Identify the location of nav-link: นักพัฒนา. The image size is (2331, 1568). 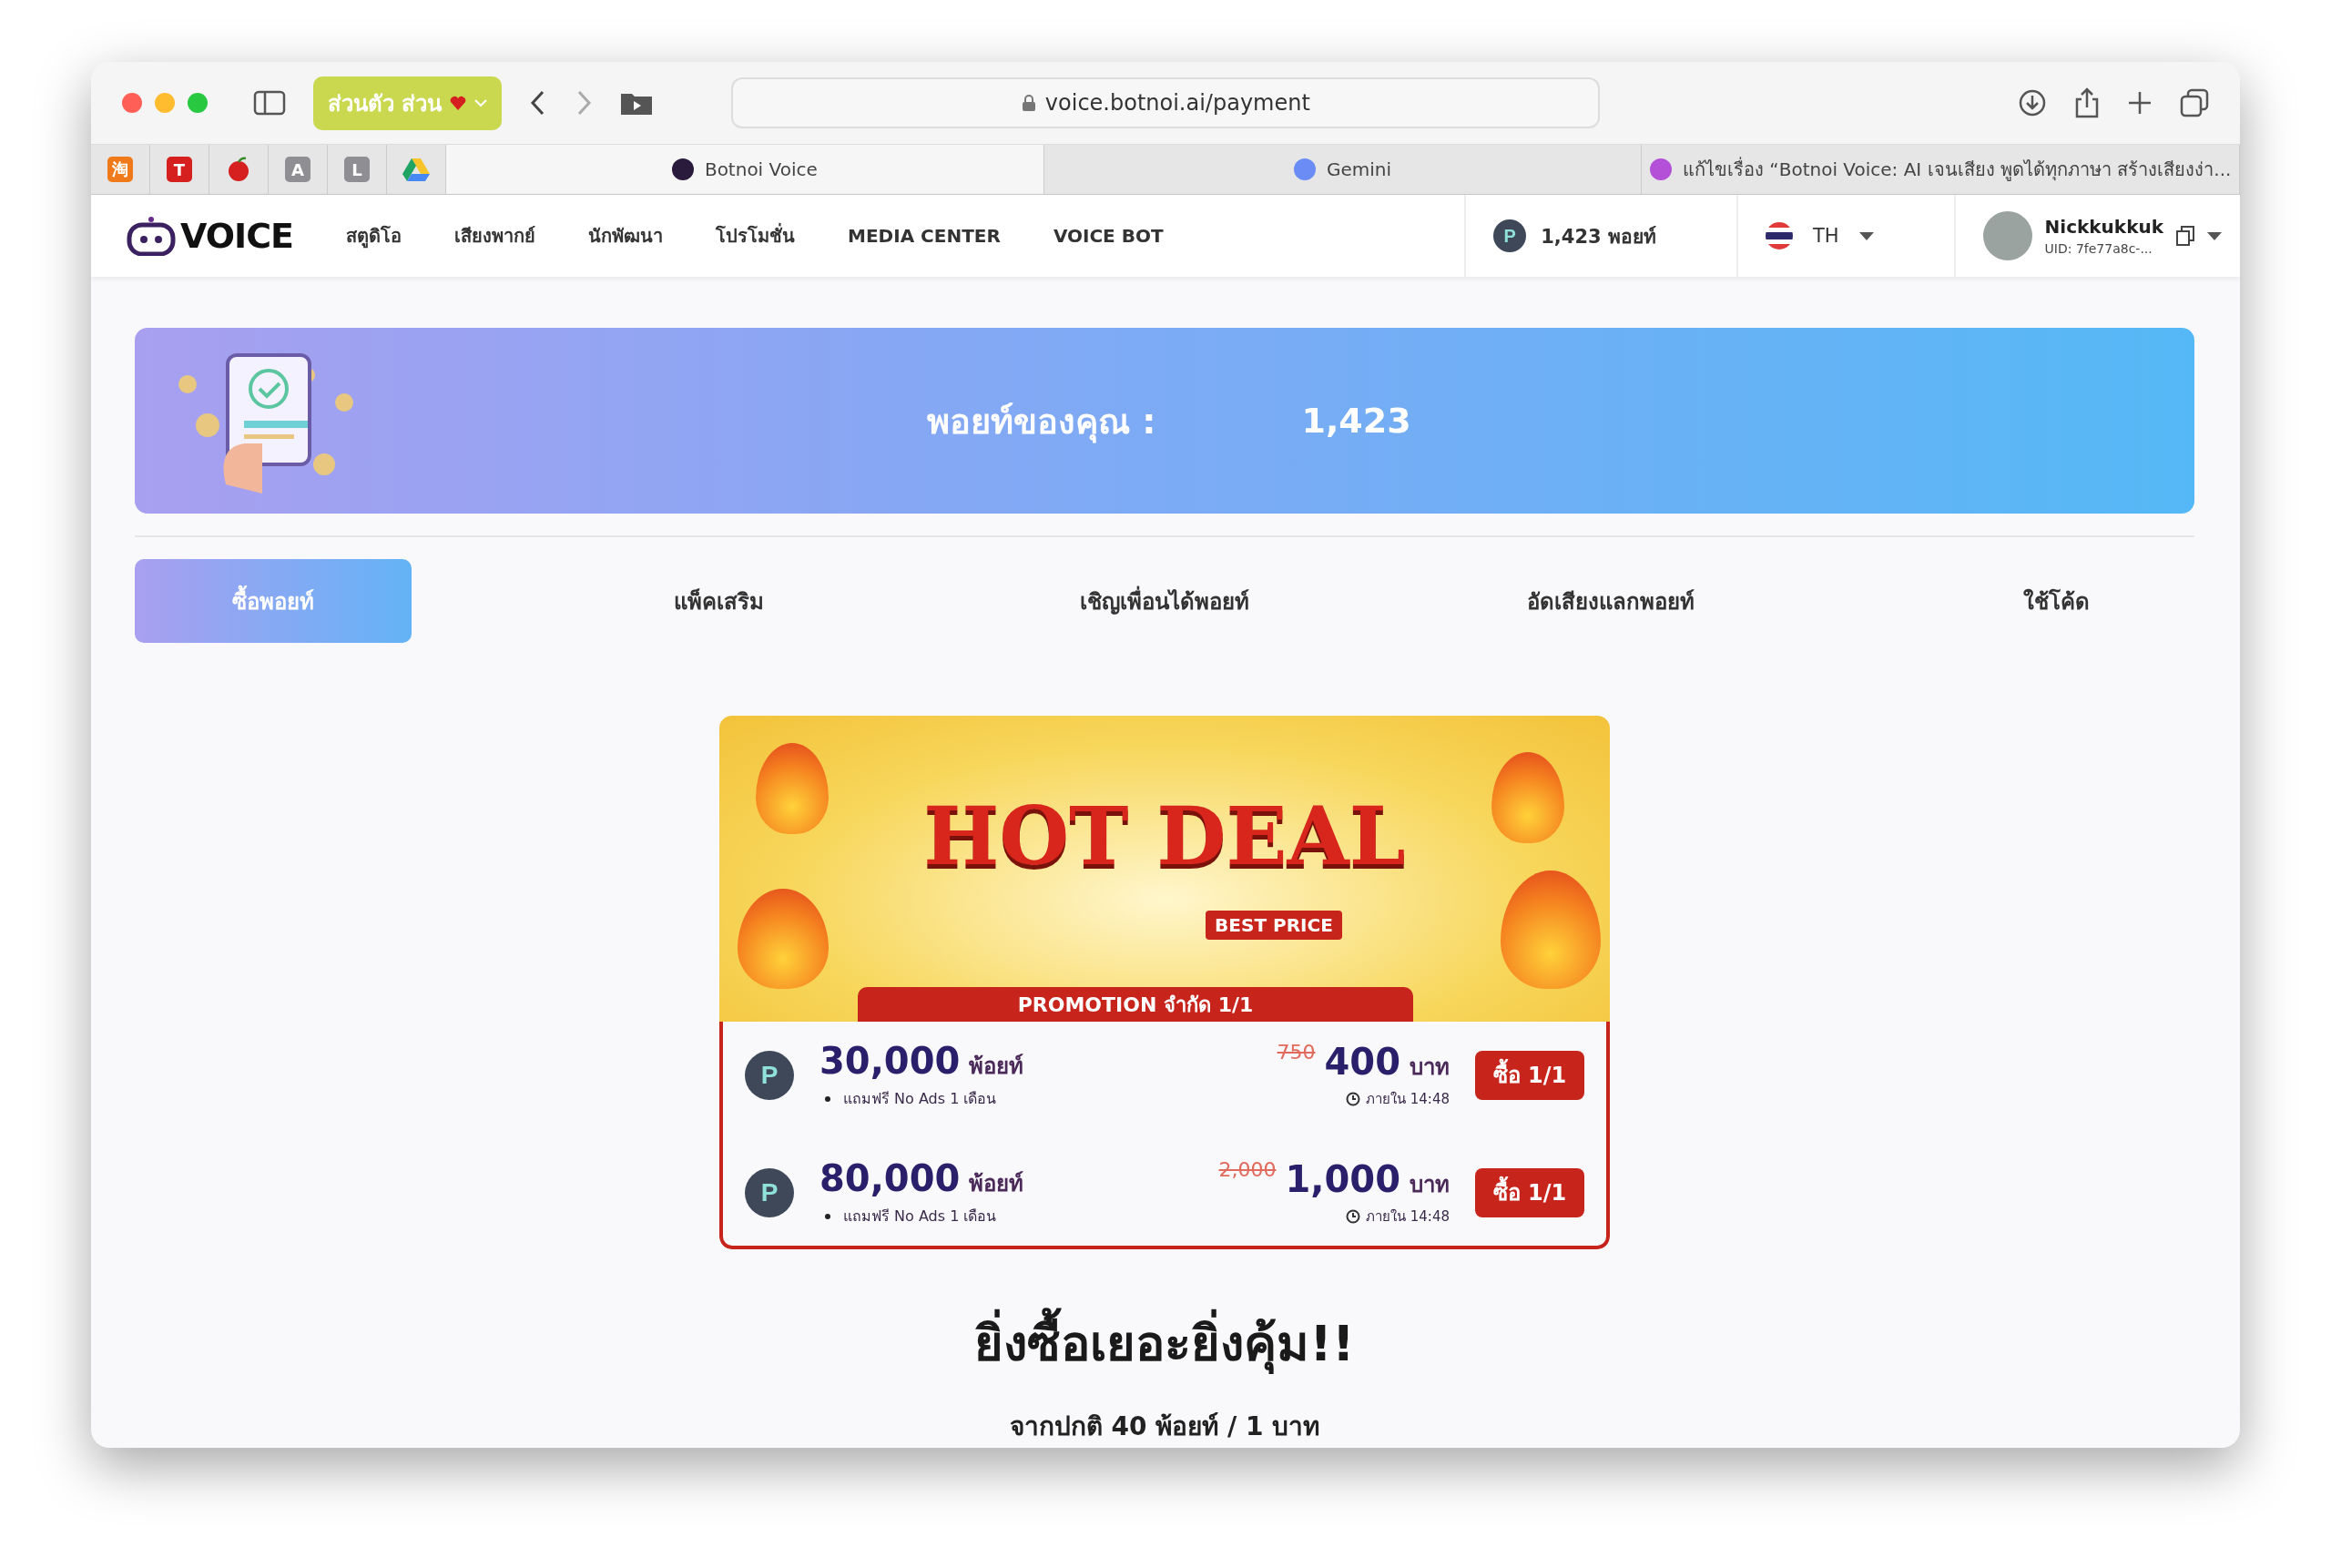
(626, 236).